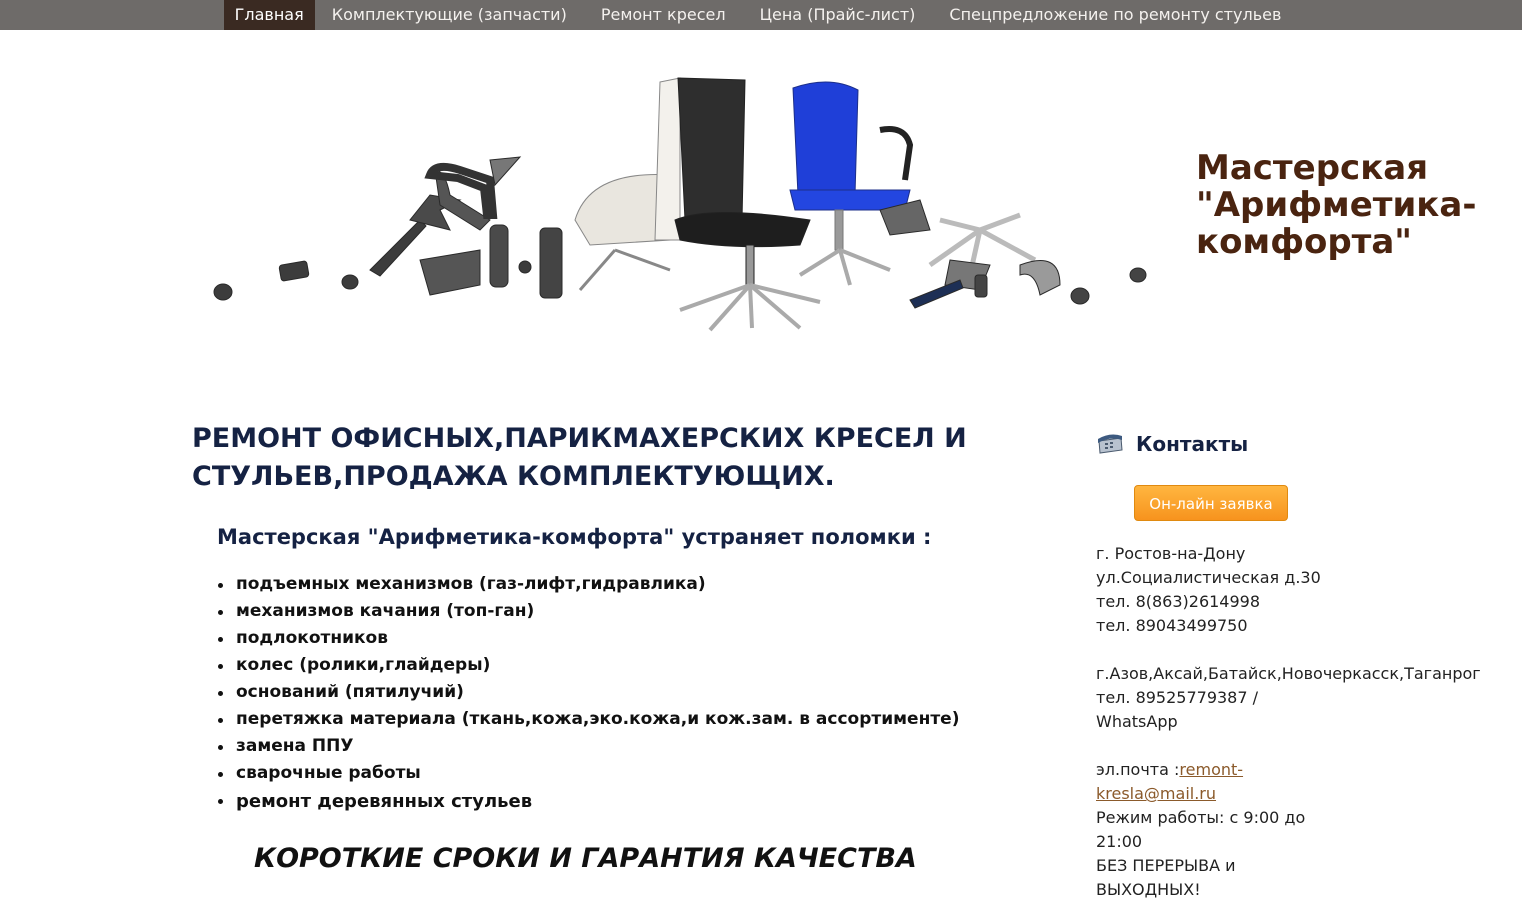  I want to click on email-row: kresla@mail.ru, so click(1296, 794).